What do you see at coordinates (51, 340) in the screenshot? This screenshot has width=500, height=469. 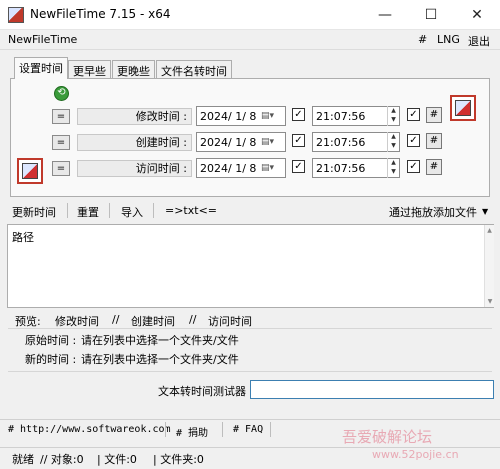 I see `original-time-label: 原始时间 :` at bounding box center [51, 340].